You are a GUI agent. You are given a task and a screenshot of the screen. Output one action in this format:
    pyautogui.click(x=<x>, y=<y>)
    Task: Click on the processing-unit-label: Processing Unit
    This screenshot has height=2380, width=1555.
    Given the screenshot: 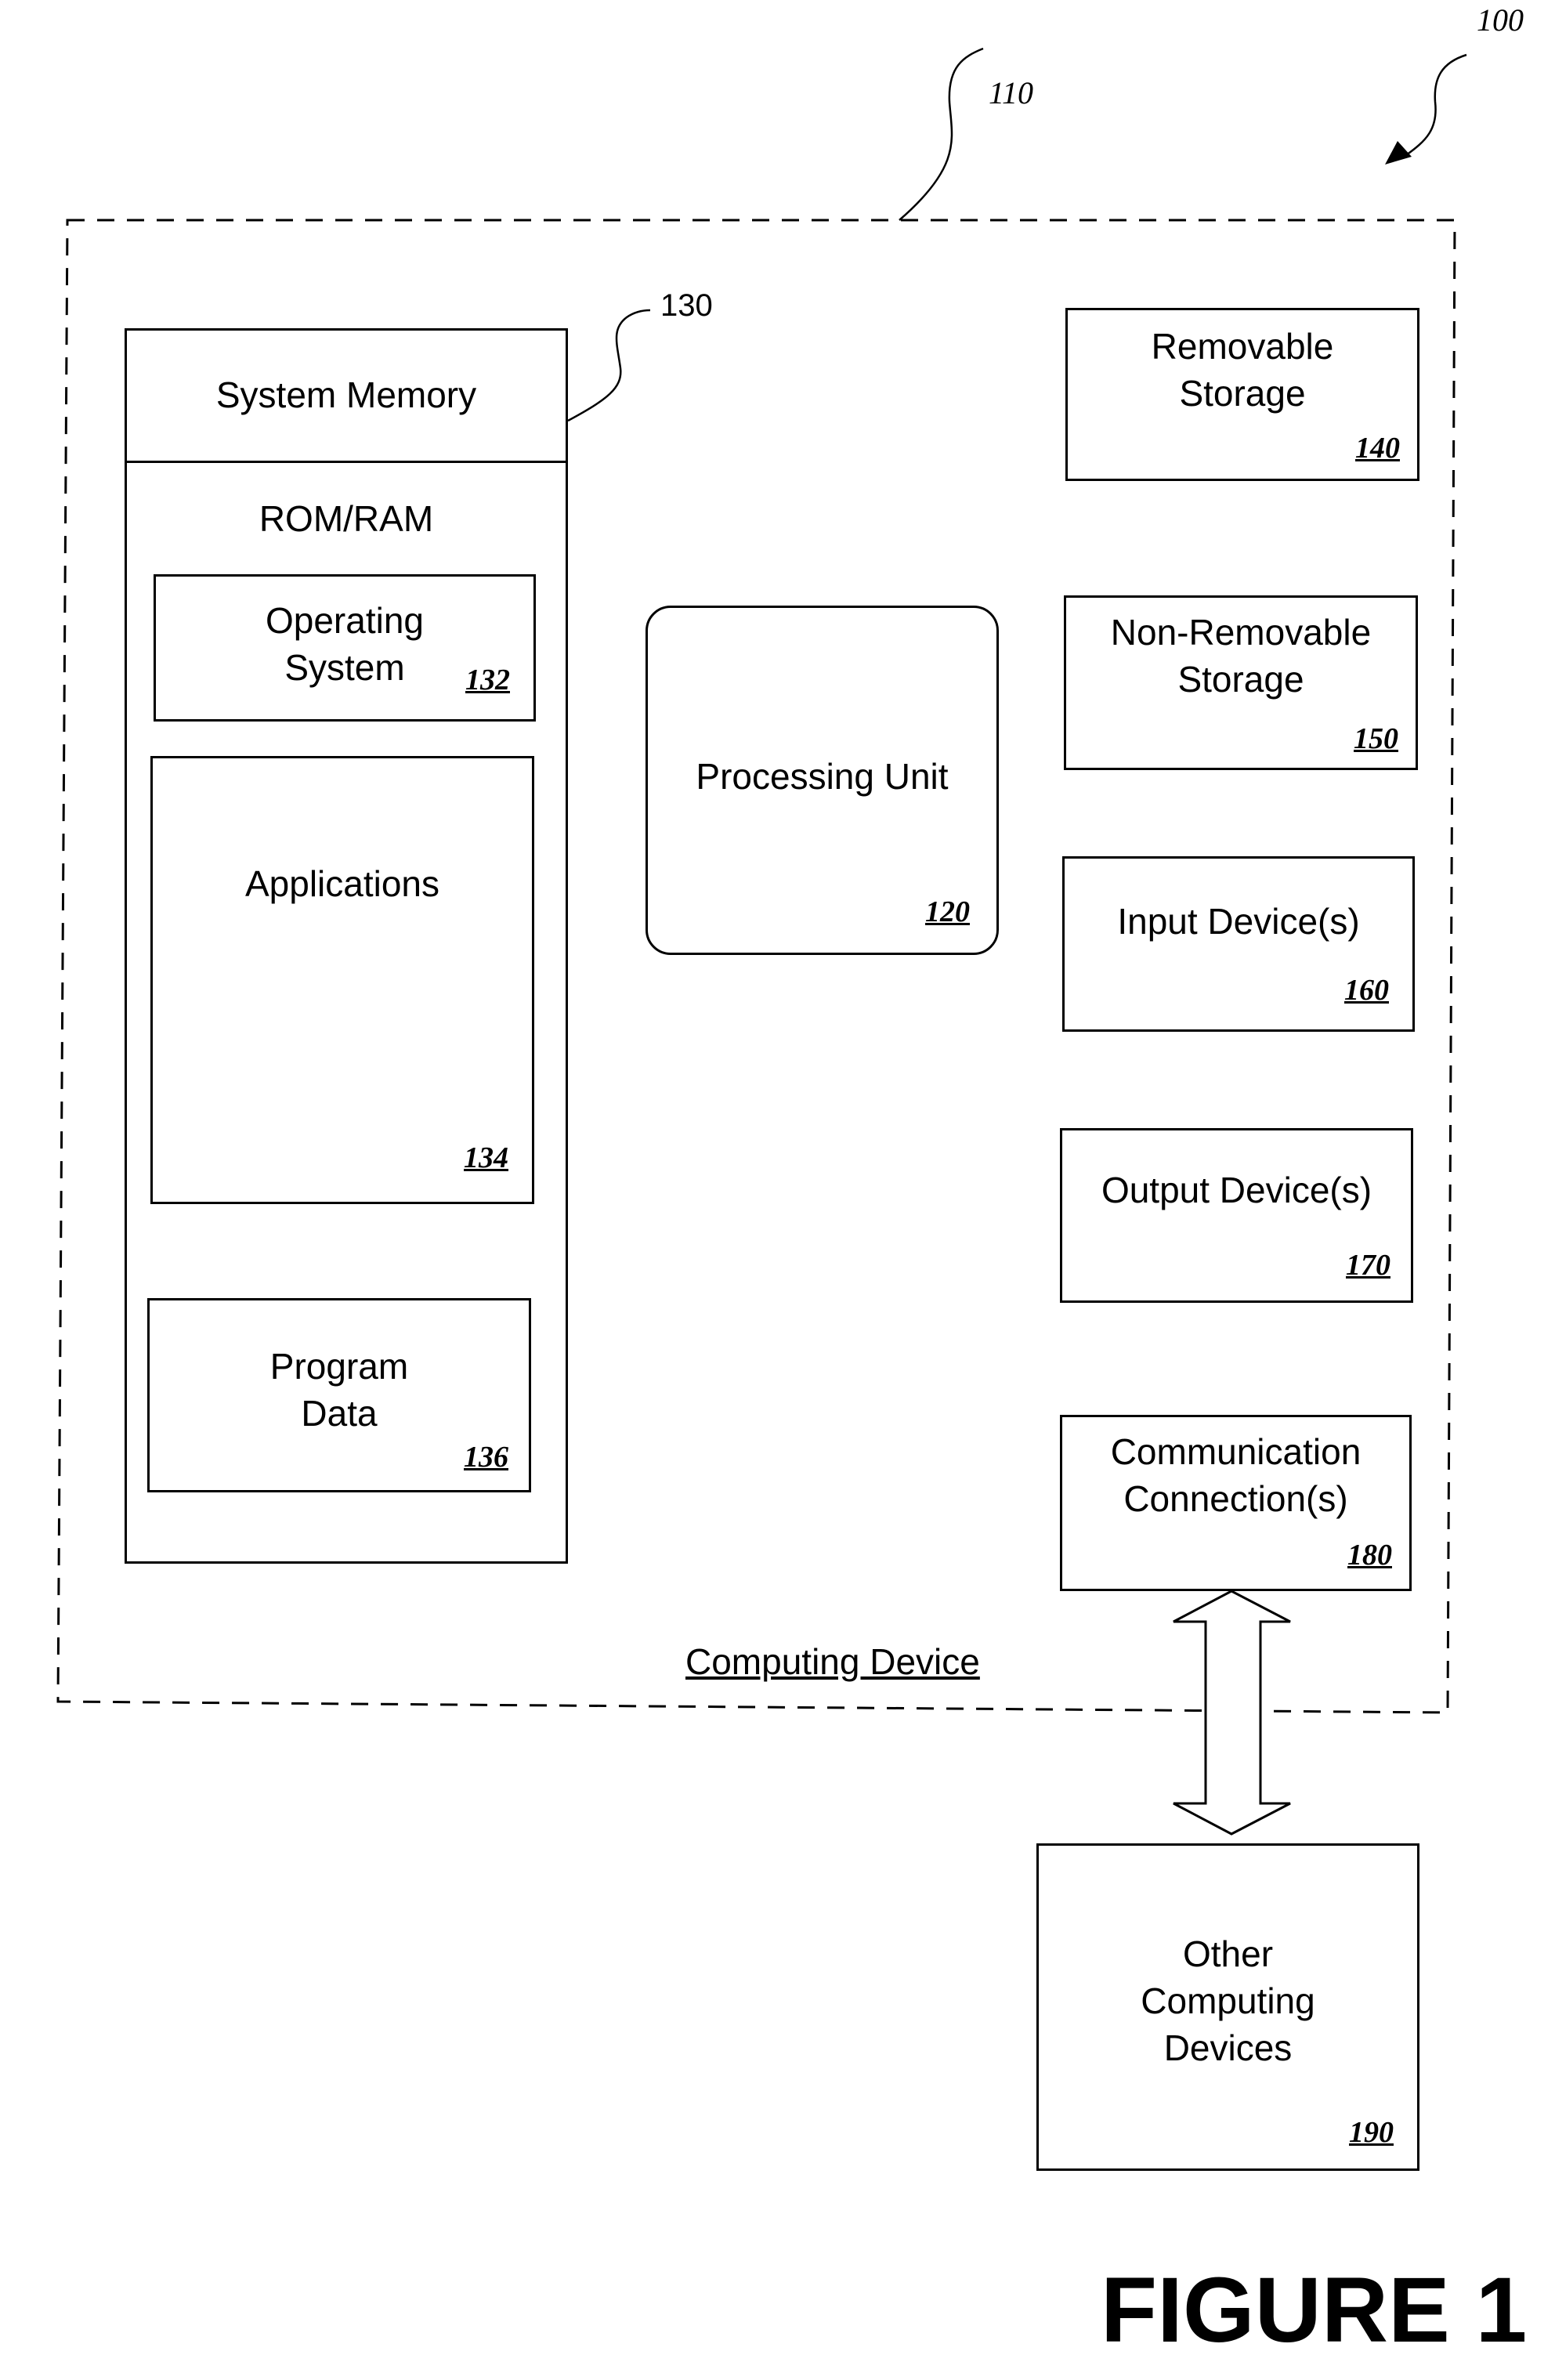 What is the action you would take?
    pyautogui.click(x=822, y=776)
    